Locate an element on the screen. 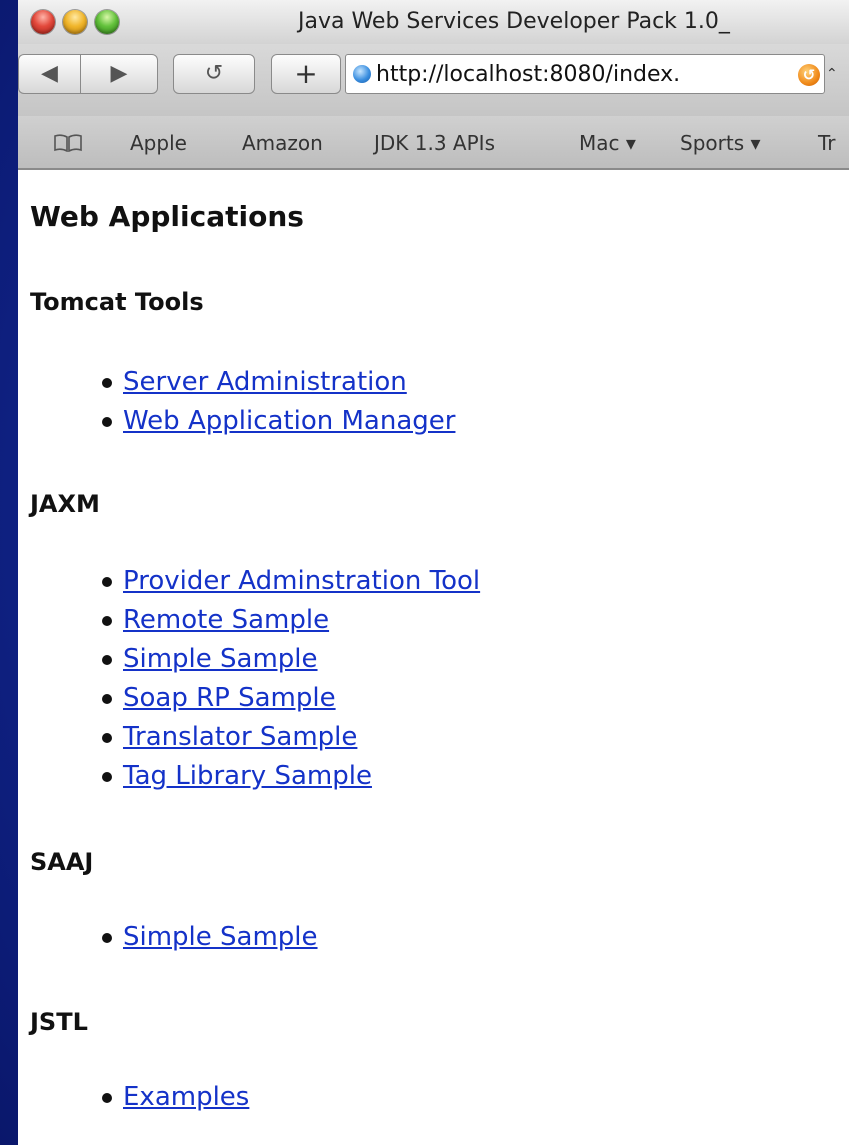  list-item: Provider Adminstration Tool is located at coordinates (255, 581).